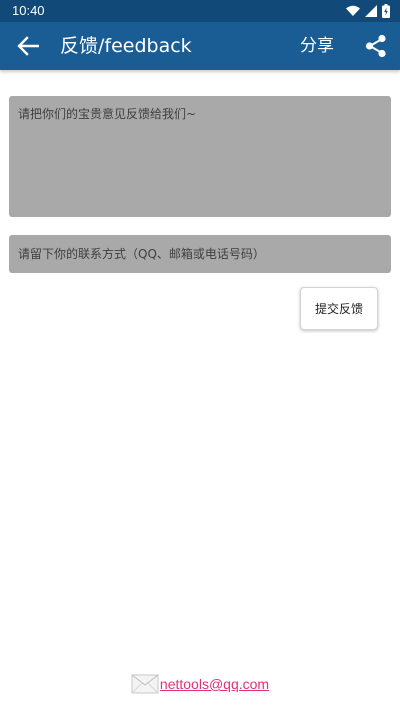 This screenshot has width=400, height=712. I want to click on status-icons, so click(368, 11).